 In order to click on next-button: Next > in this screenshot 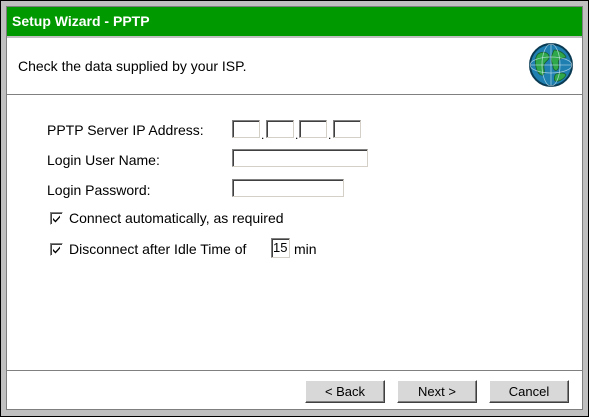, I will do `click(437, 391)`.